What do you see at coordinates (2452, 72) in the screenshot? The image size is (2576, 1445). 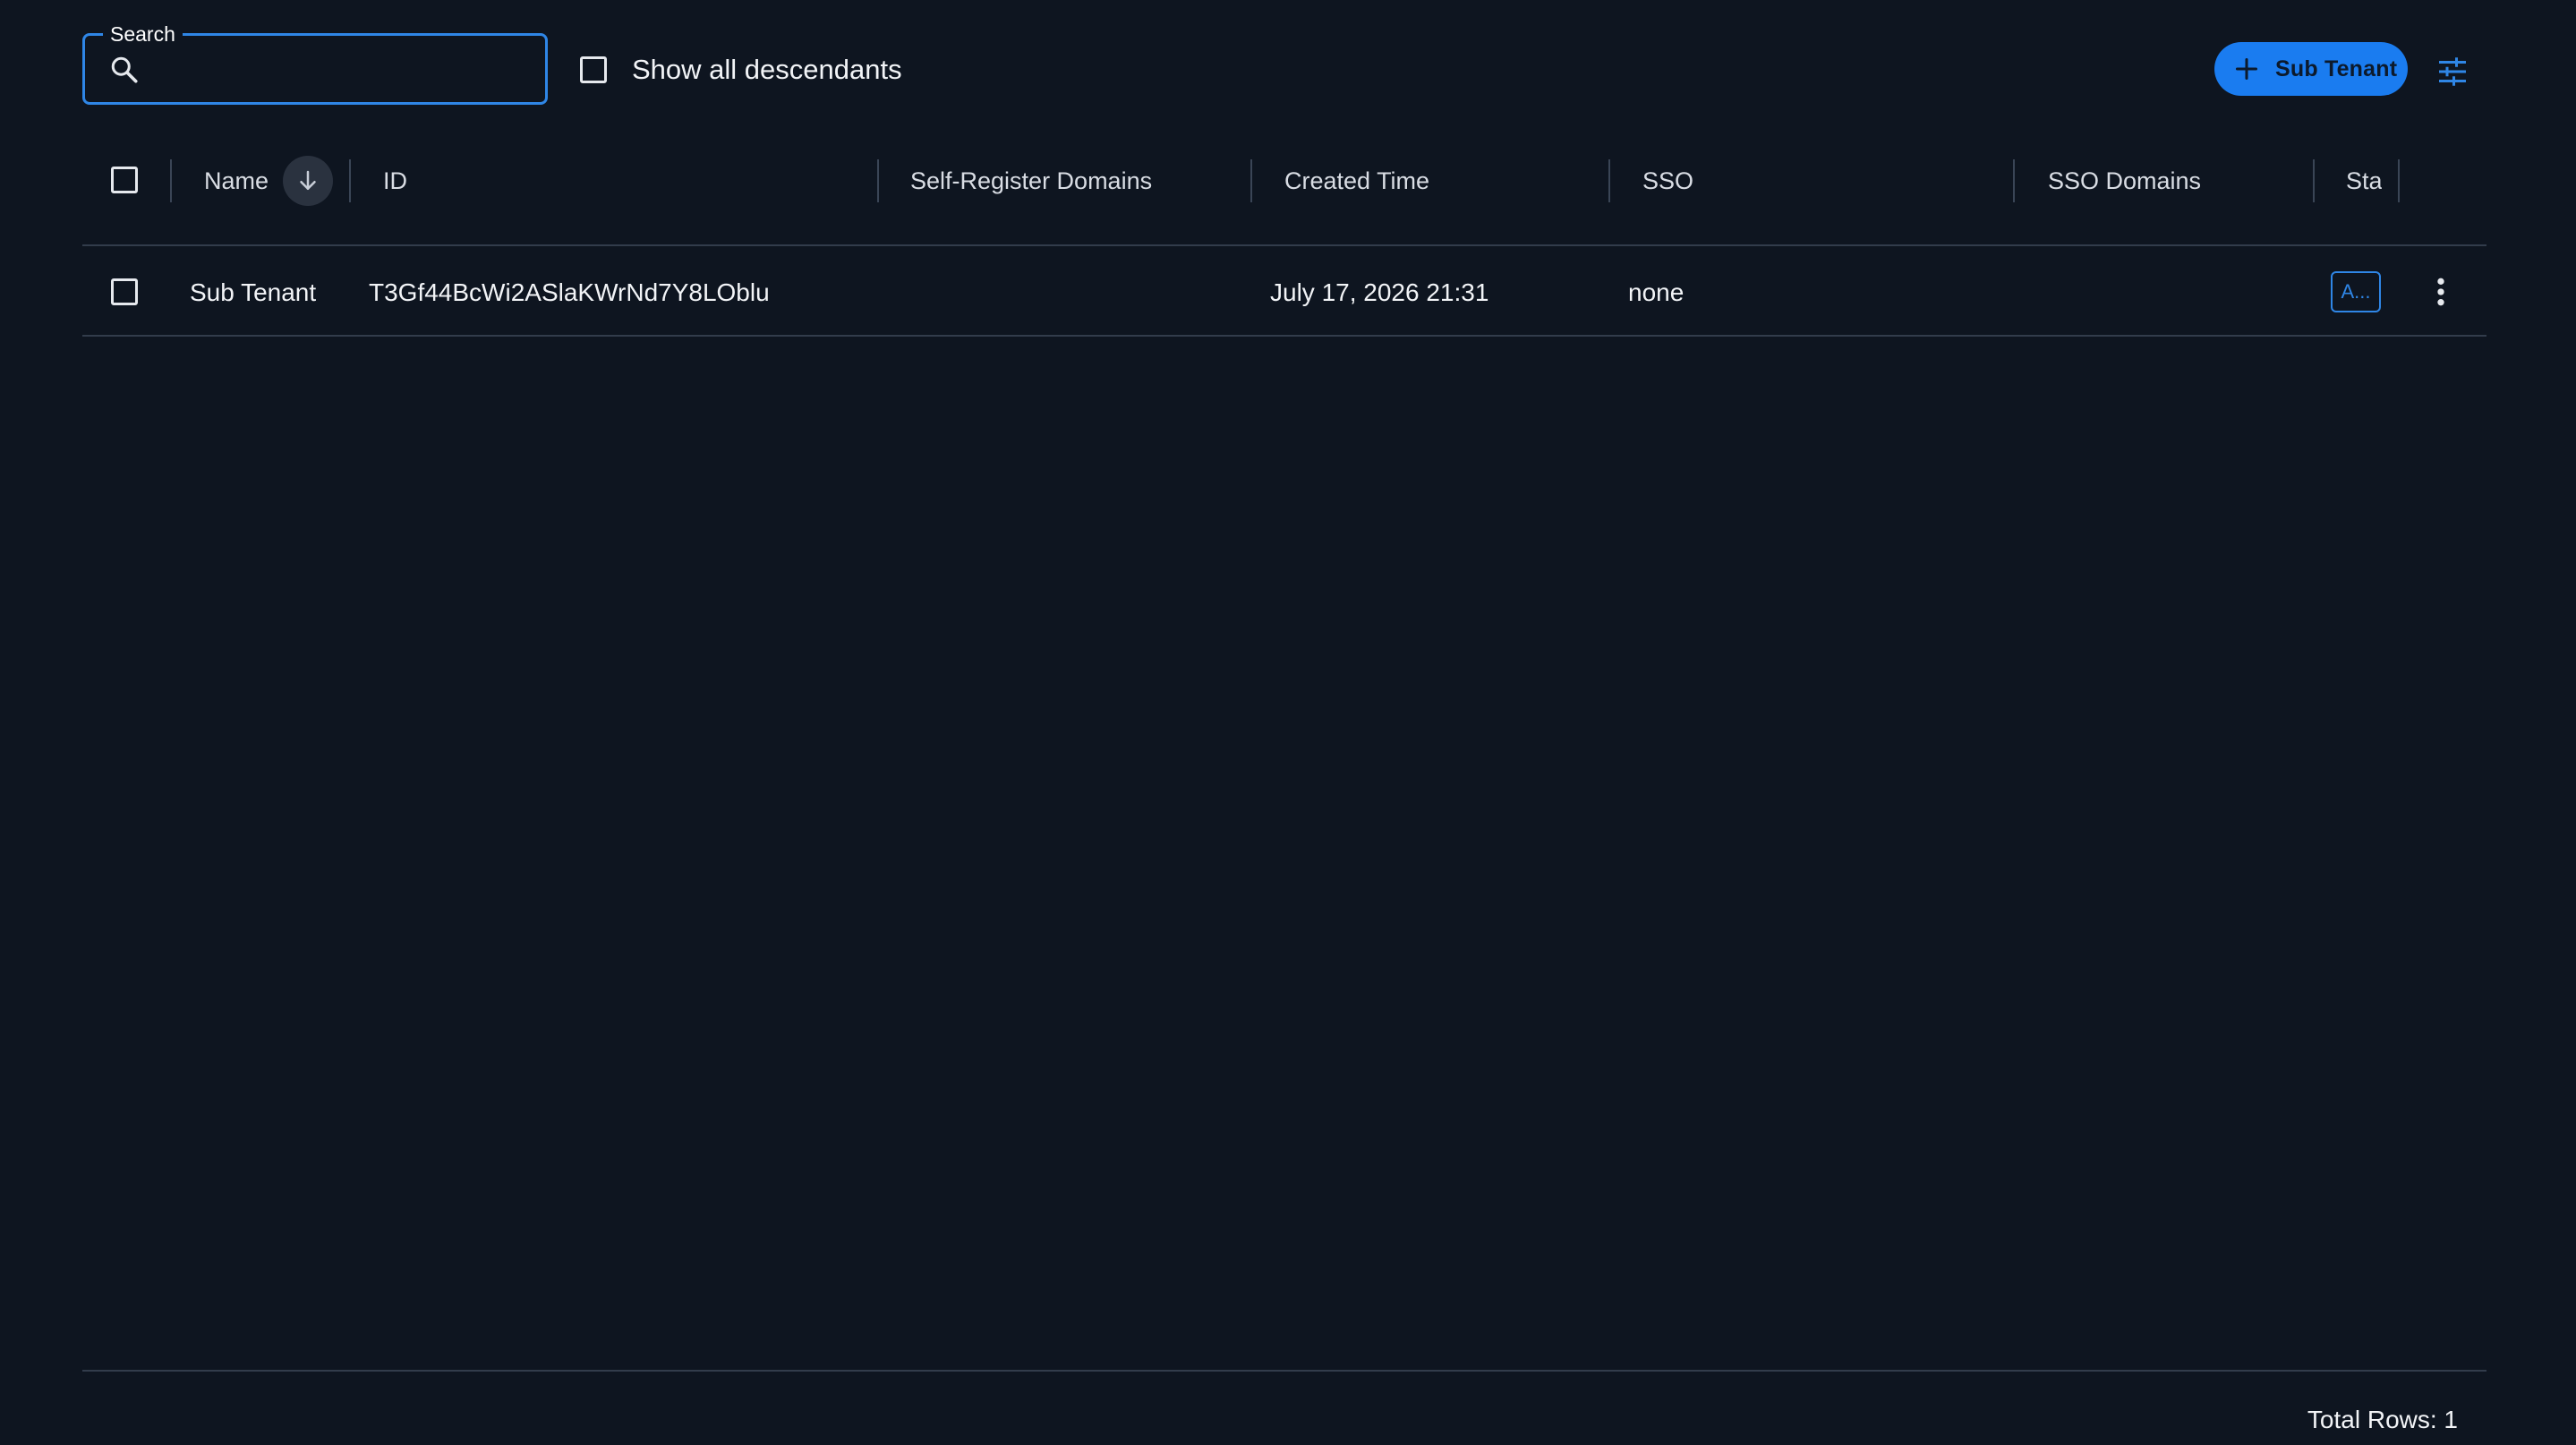 I see `tune-icon` at bounding box center [2452, 72].